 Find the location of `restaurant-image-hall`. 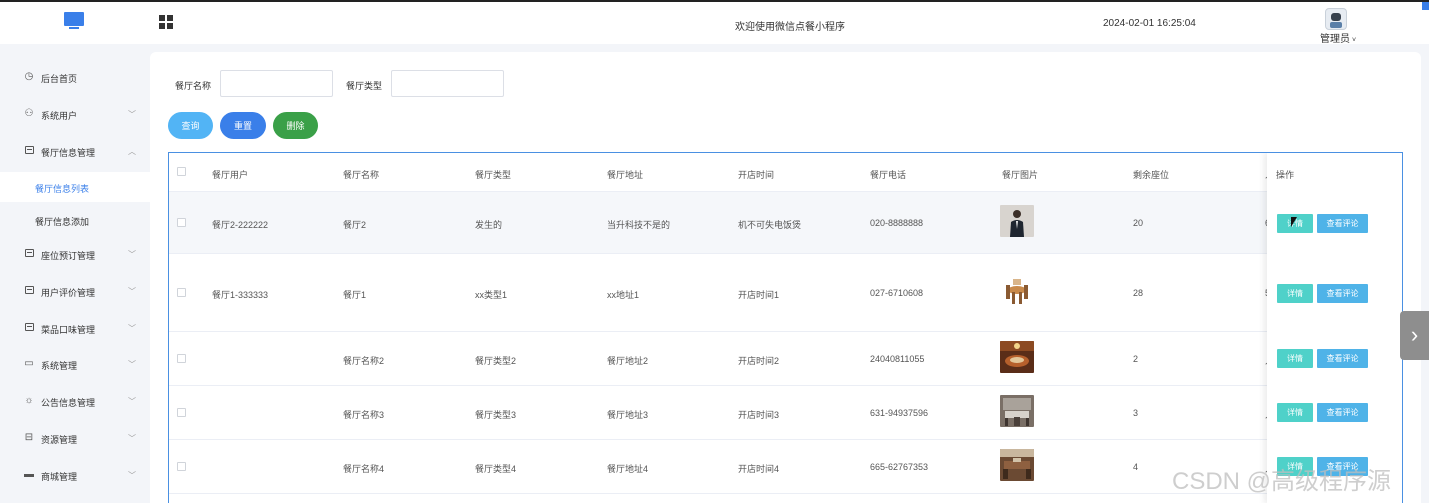

restaurant-image-hall is located at coordinates (1017, 411).